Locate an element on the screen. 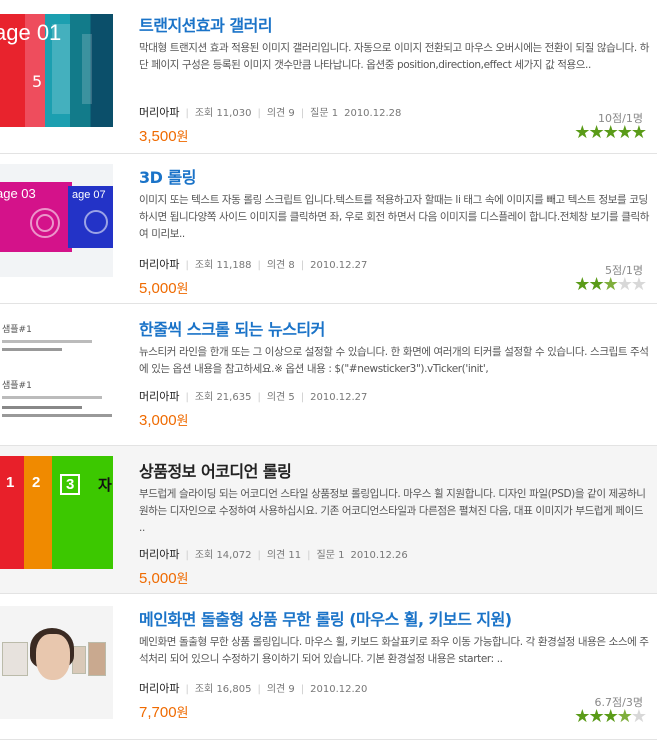 Image resolution: width=657 pixels, height=748 pixels. item-title-link: 트랜지션효과 갤러리 is located at coordinates (206, 24).